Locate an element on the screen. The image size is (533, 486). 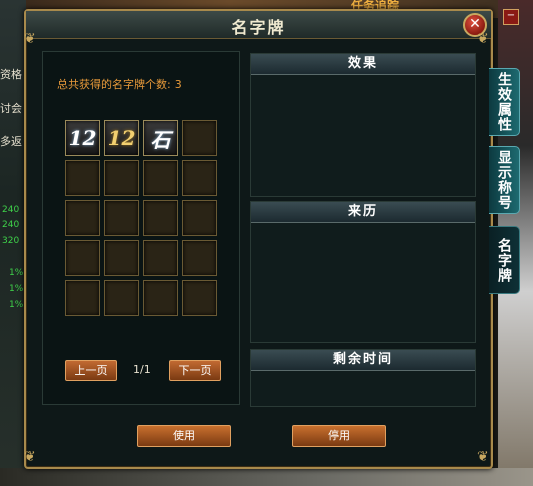
prev-page-button: 上一页 is located at coordinates (91, 370).